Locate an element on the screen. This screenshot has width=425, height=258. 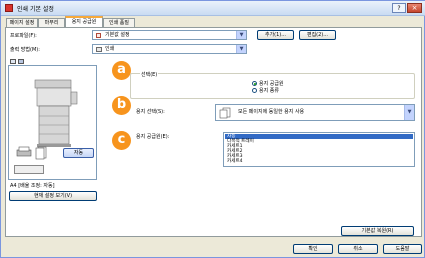
tab-print-quality: 인쇄 품질 is located at coordinates (119, 22).